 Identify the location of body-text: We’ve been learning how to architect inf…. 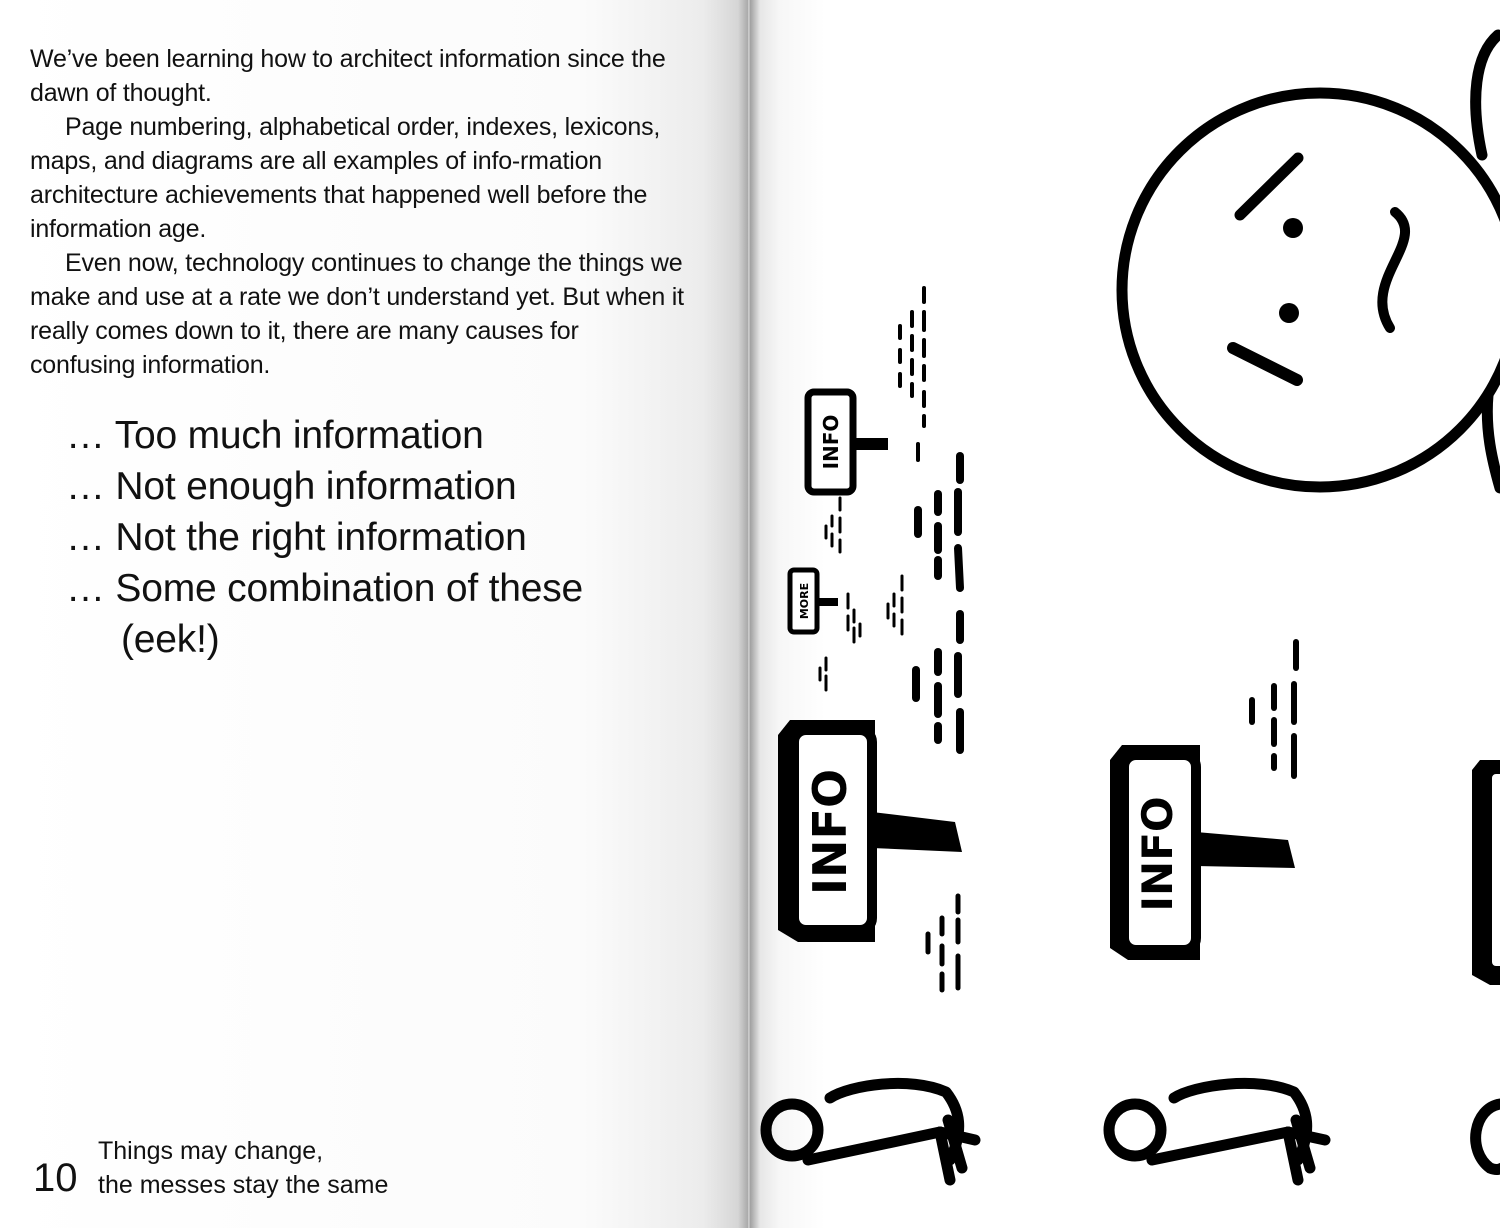
(360, 212).